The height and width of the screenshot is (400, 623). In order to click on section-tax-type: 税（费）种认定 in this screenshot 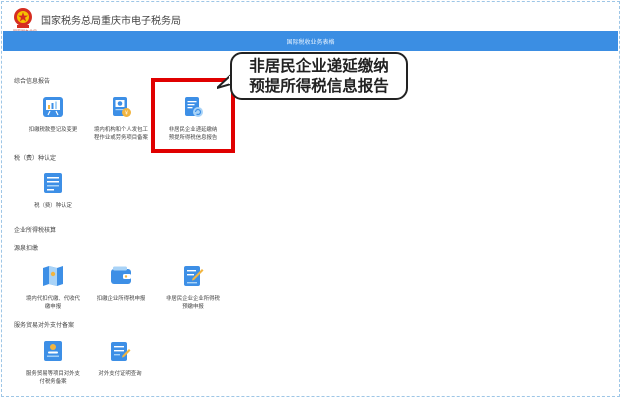, I will do `click(35, 158)`.